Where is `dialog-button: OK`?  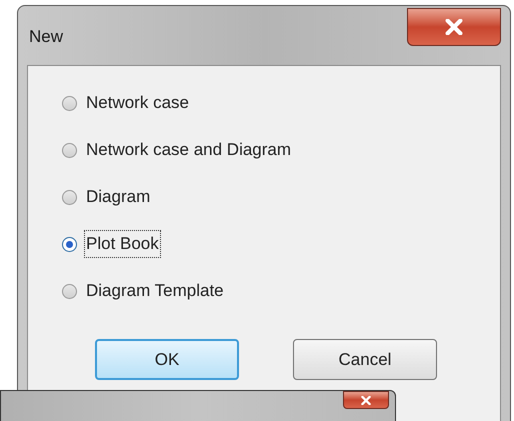 dialog-button: OK is located at coordinates (167, 359).